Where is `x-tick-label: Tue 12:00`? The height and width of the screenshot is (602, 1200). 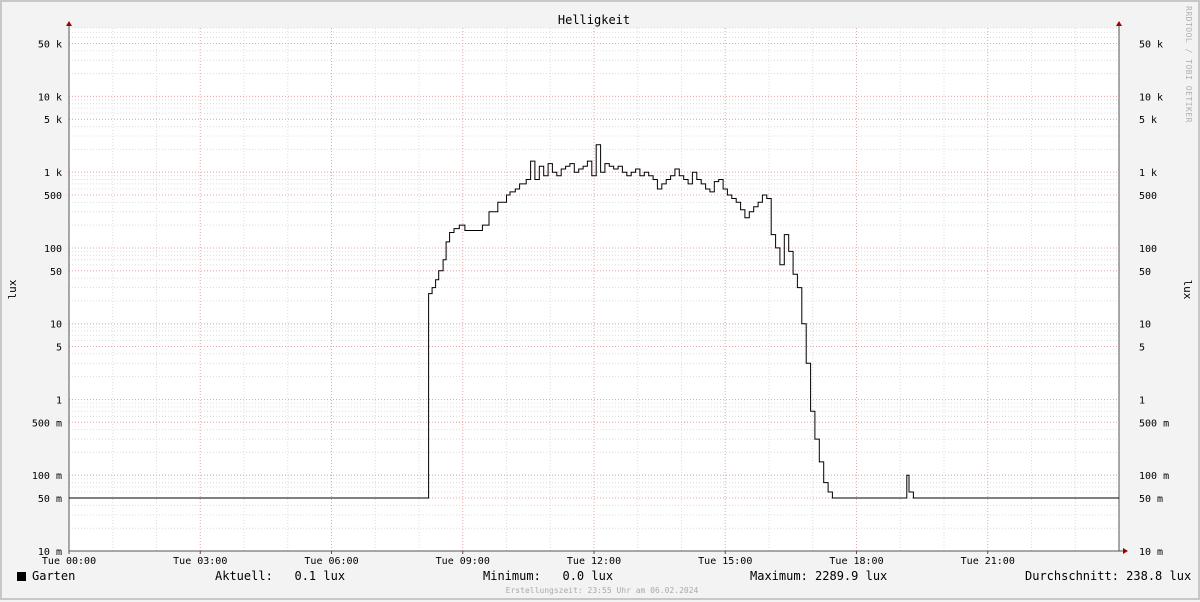
x-tick-label: Tue 12:00 is located at coordinates (594, 561).